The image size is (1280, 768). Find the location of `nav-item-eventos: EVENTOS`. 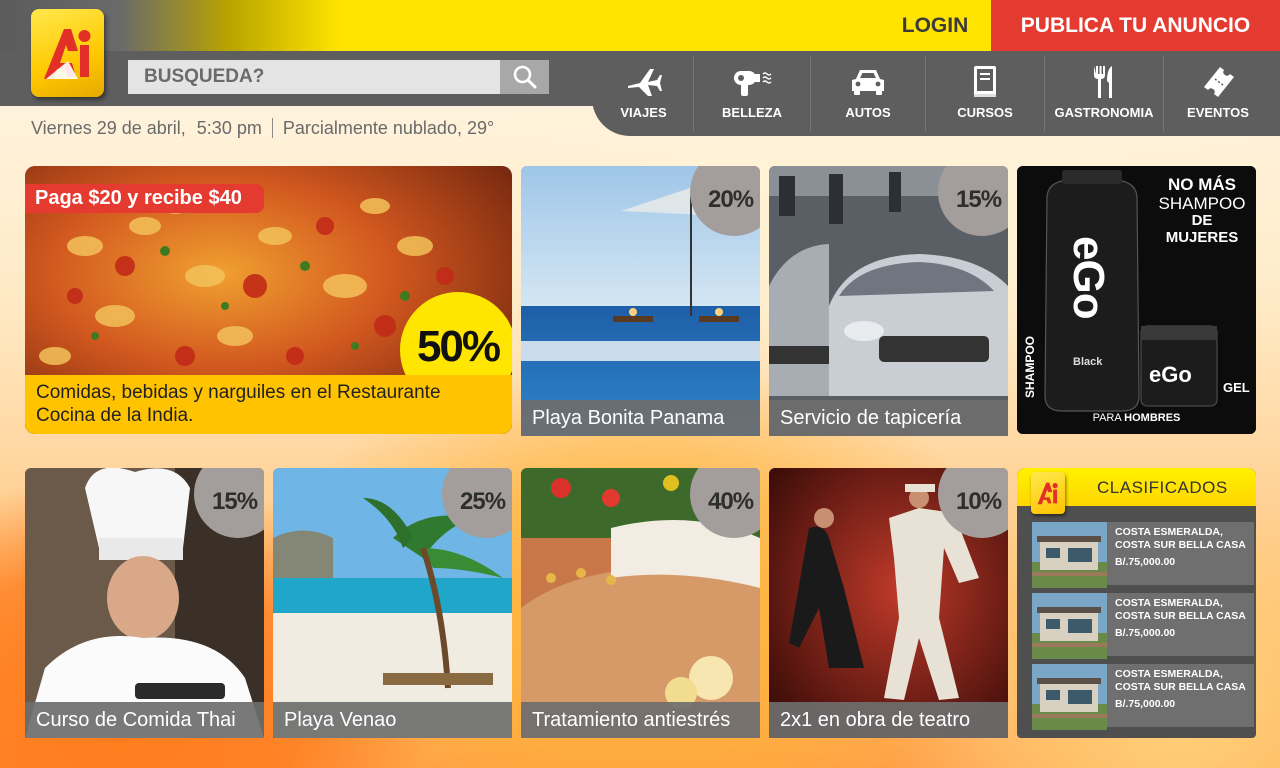

nav-item-eventos: EVENTOS is located at coordinates (1218, 94).